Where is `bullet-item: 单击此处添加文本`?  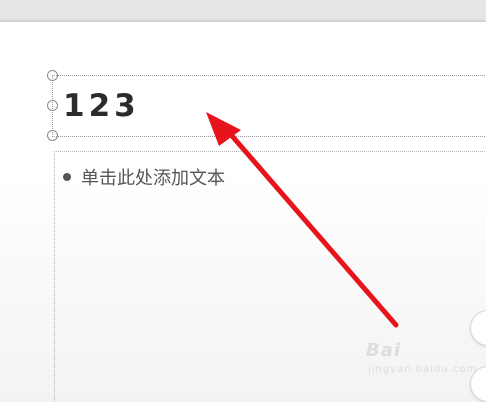 bullet-item: 单击此处添加文本 is located at coordinates (144, 177).